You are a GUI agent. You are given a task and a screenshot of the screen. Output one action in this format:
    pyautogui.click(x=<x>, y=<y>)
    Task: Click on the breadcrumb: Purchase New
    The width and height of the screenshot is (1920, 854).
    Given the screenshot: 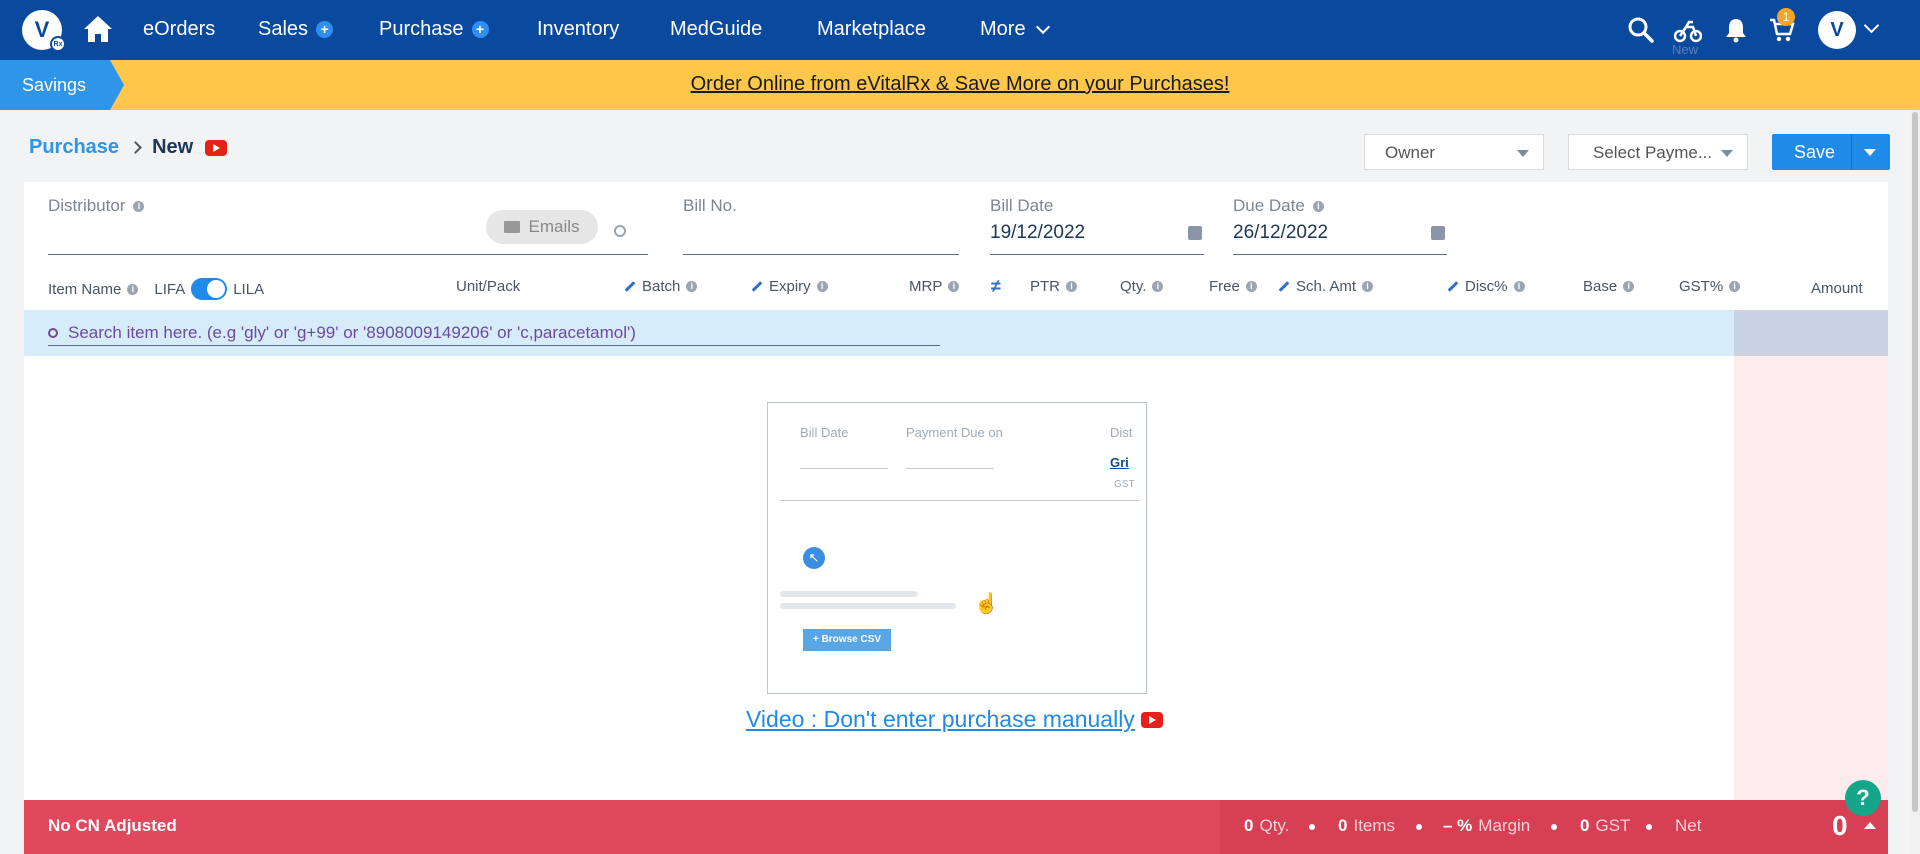 What is the action you would take?
    pyautogui.click(x=128, y=147)
    